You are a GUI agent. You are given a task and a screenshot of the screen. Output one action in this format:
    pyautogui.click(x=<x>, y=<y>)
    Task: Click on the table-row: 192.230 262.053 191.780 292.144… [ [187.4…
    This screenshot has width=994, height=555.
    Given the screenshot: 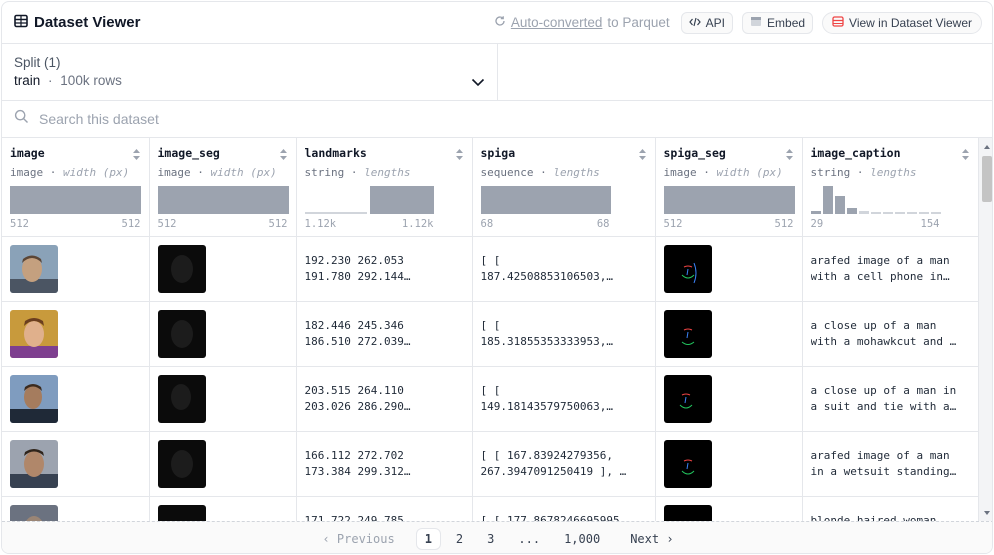 What is the action you would take?
    pyautogui.click(x=490, y=269)
    